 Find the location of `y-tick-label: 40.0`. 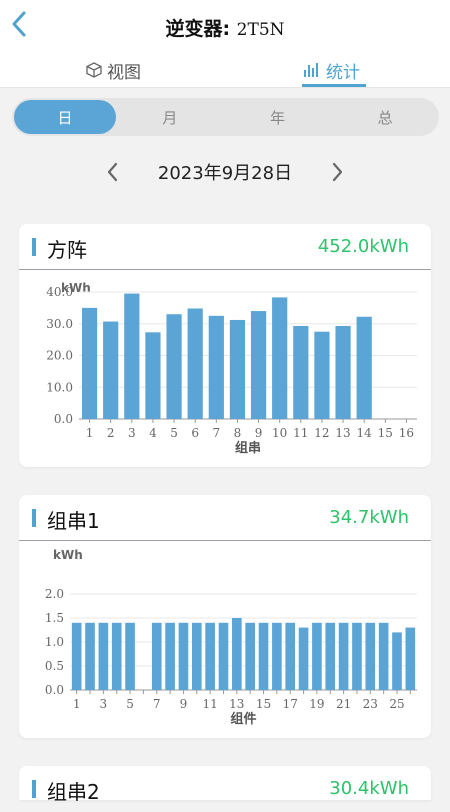

y-tick-label: 40.0 is located at coordinates (59, 292).